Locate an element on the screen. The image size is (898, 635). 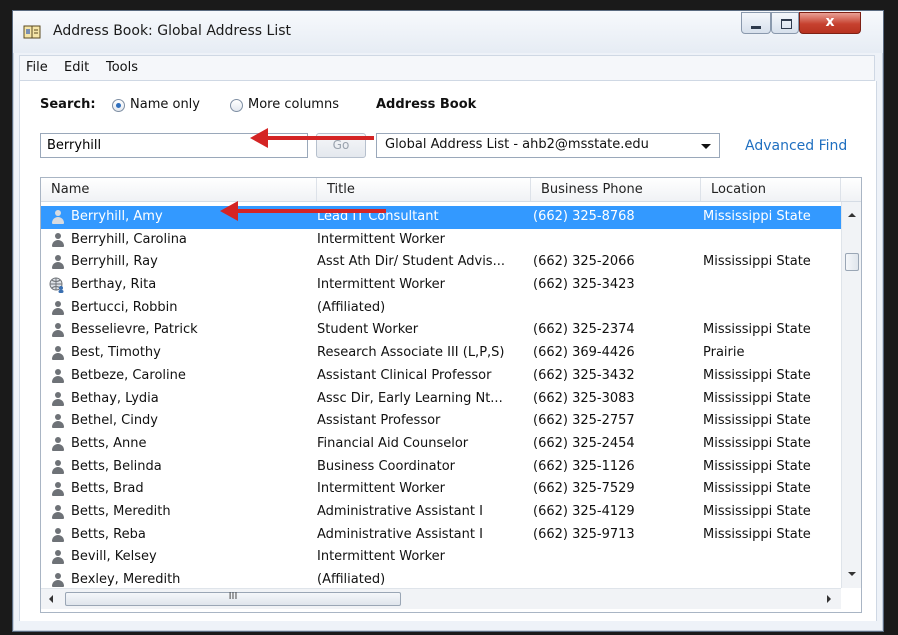
contact-phone: (662) 369-4426 is located at coordinates (584, 353).